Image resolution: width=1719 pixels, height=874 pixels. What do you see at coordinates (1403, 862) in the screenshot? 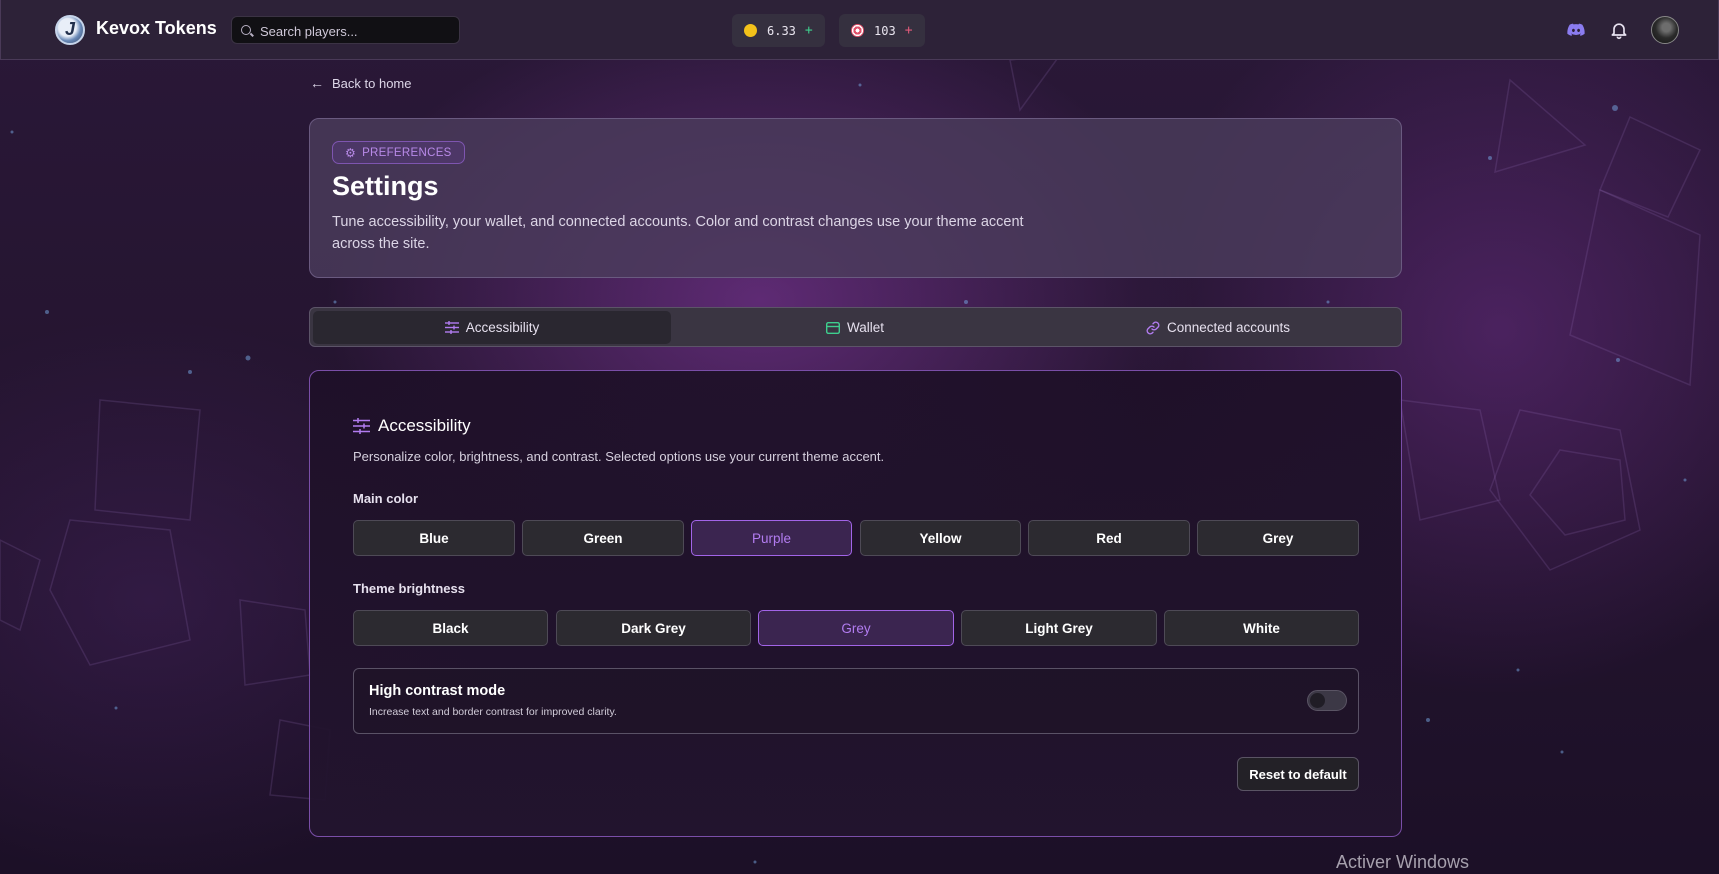
I see `windows-activation-watermark: Activer Windows` at bounding box center [1403, 862].